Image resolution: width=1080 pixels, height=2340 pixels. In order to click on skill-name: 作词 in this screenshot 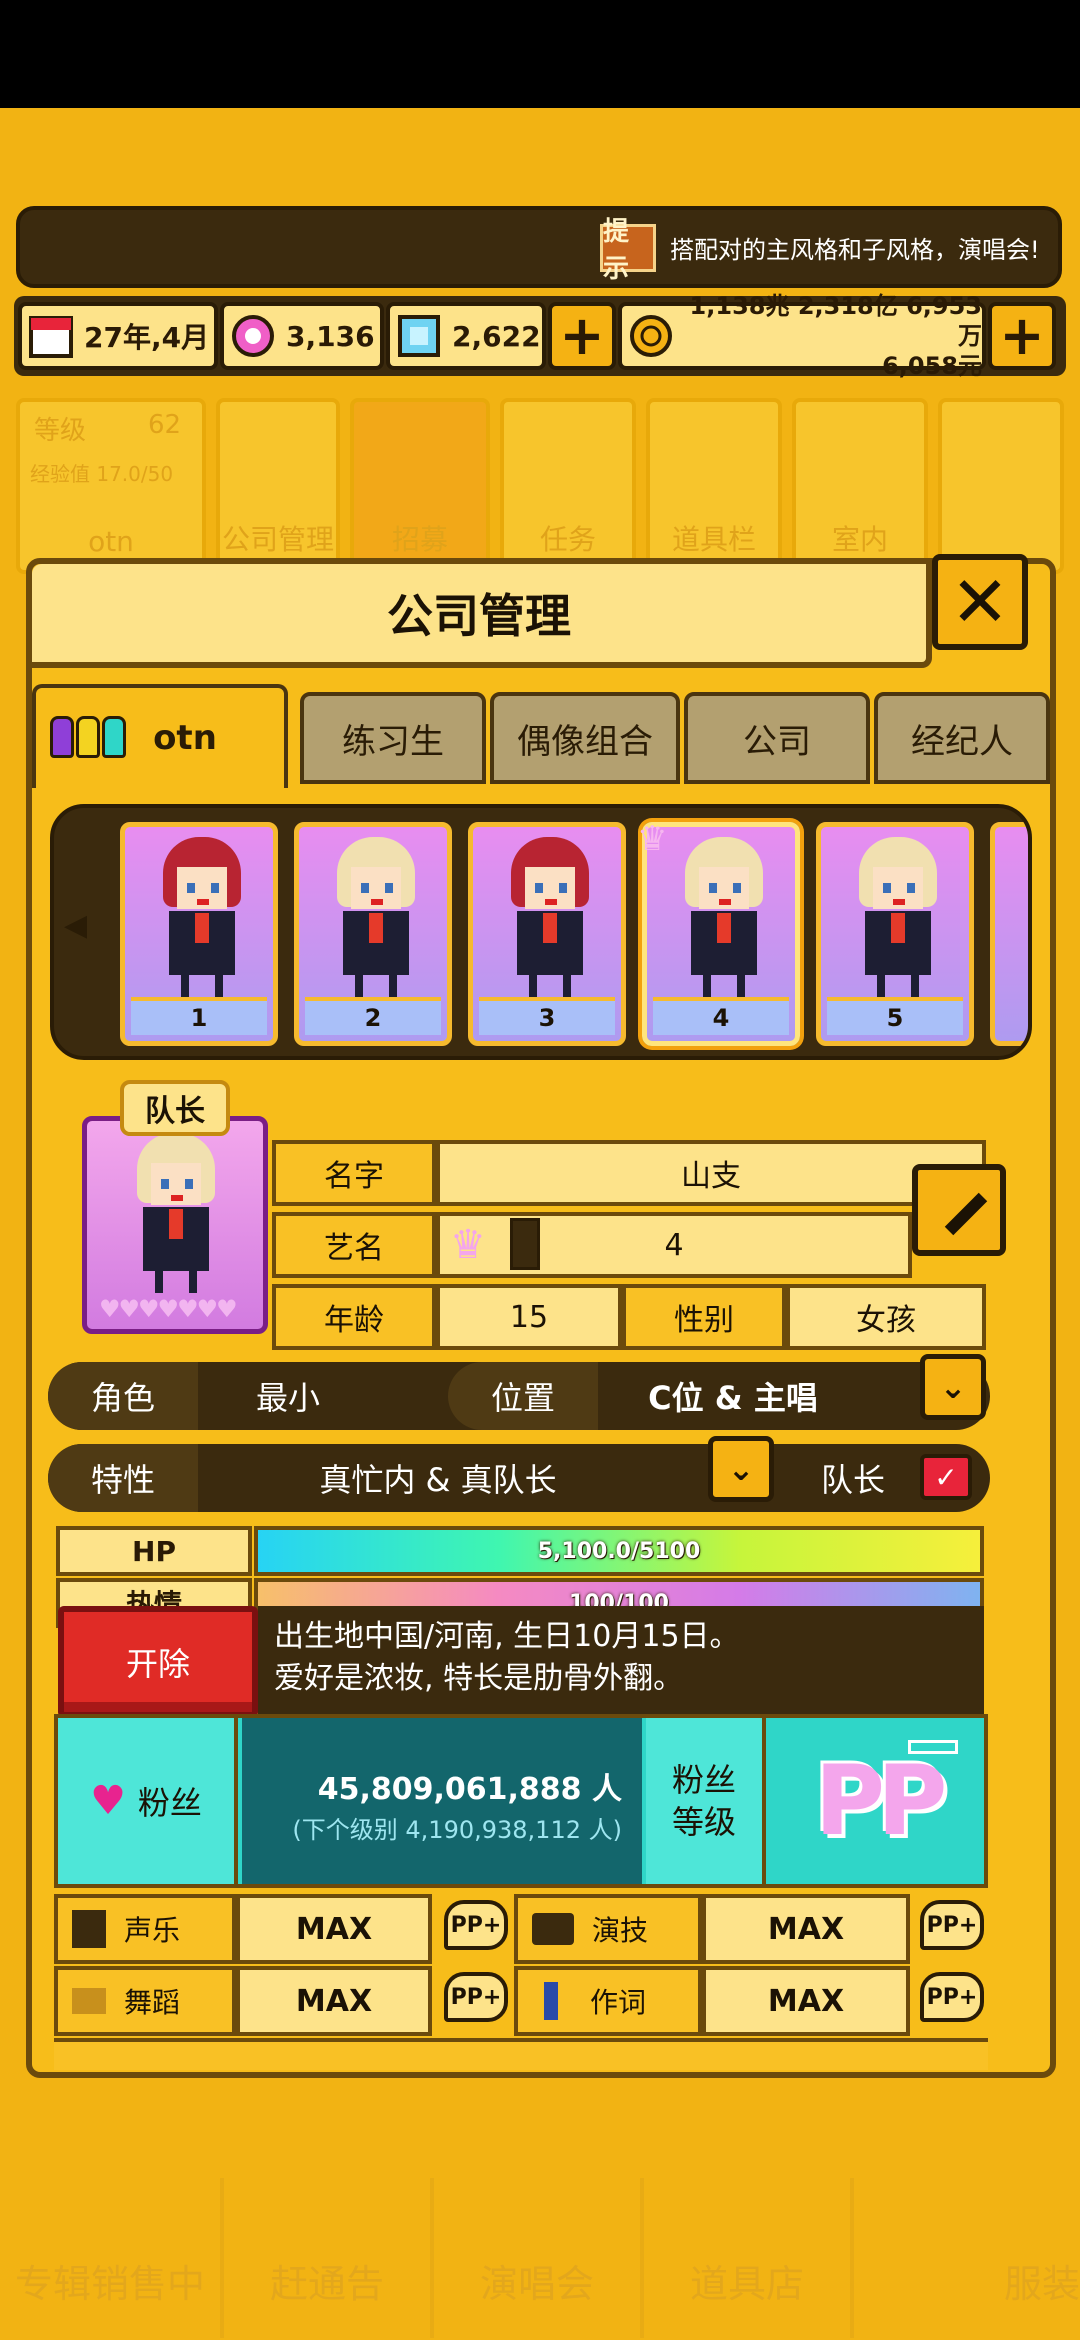, I will do `click(618, 2002)`.